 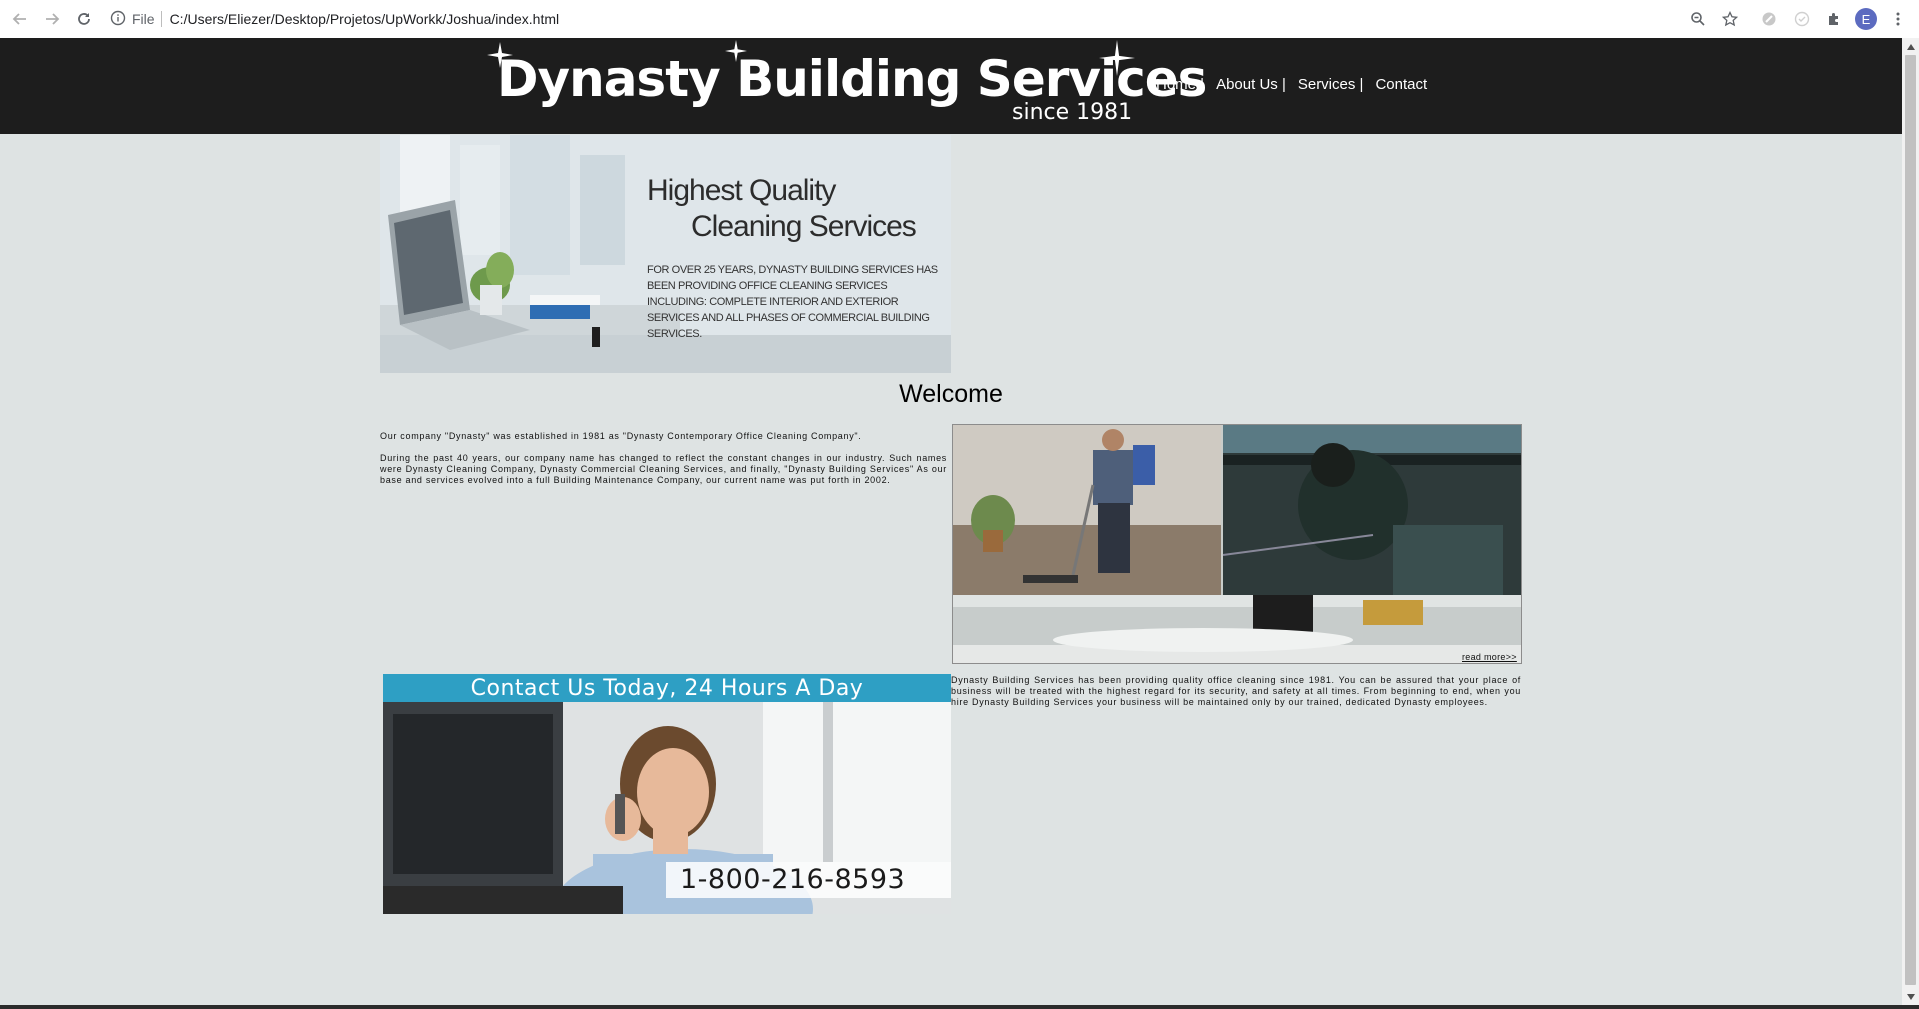 I want to click on main-nav: Home | About Us | Services | Contact, so click(x=1291, y=84).